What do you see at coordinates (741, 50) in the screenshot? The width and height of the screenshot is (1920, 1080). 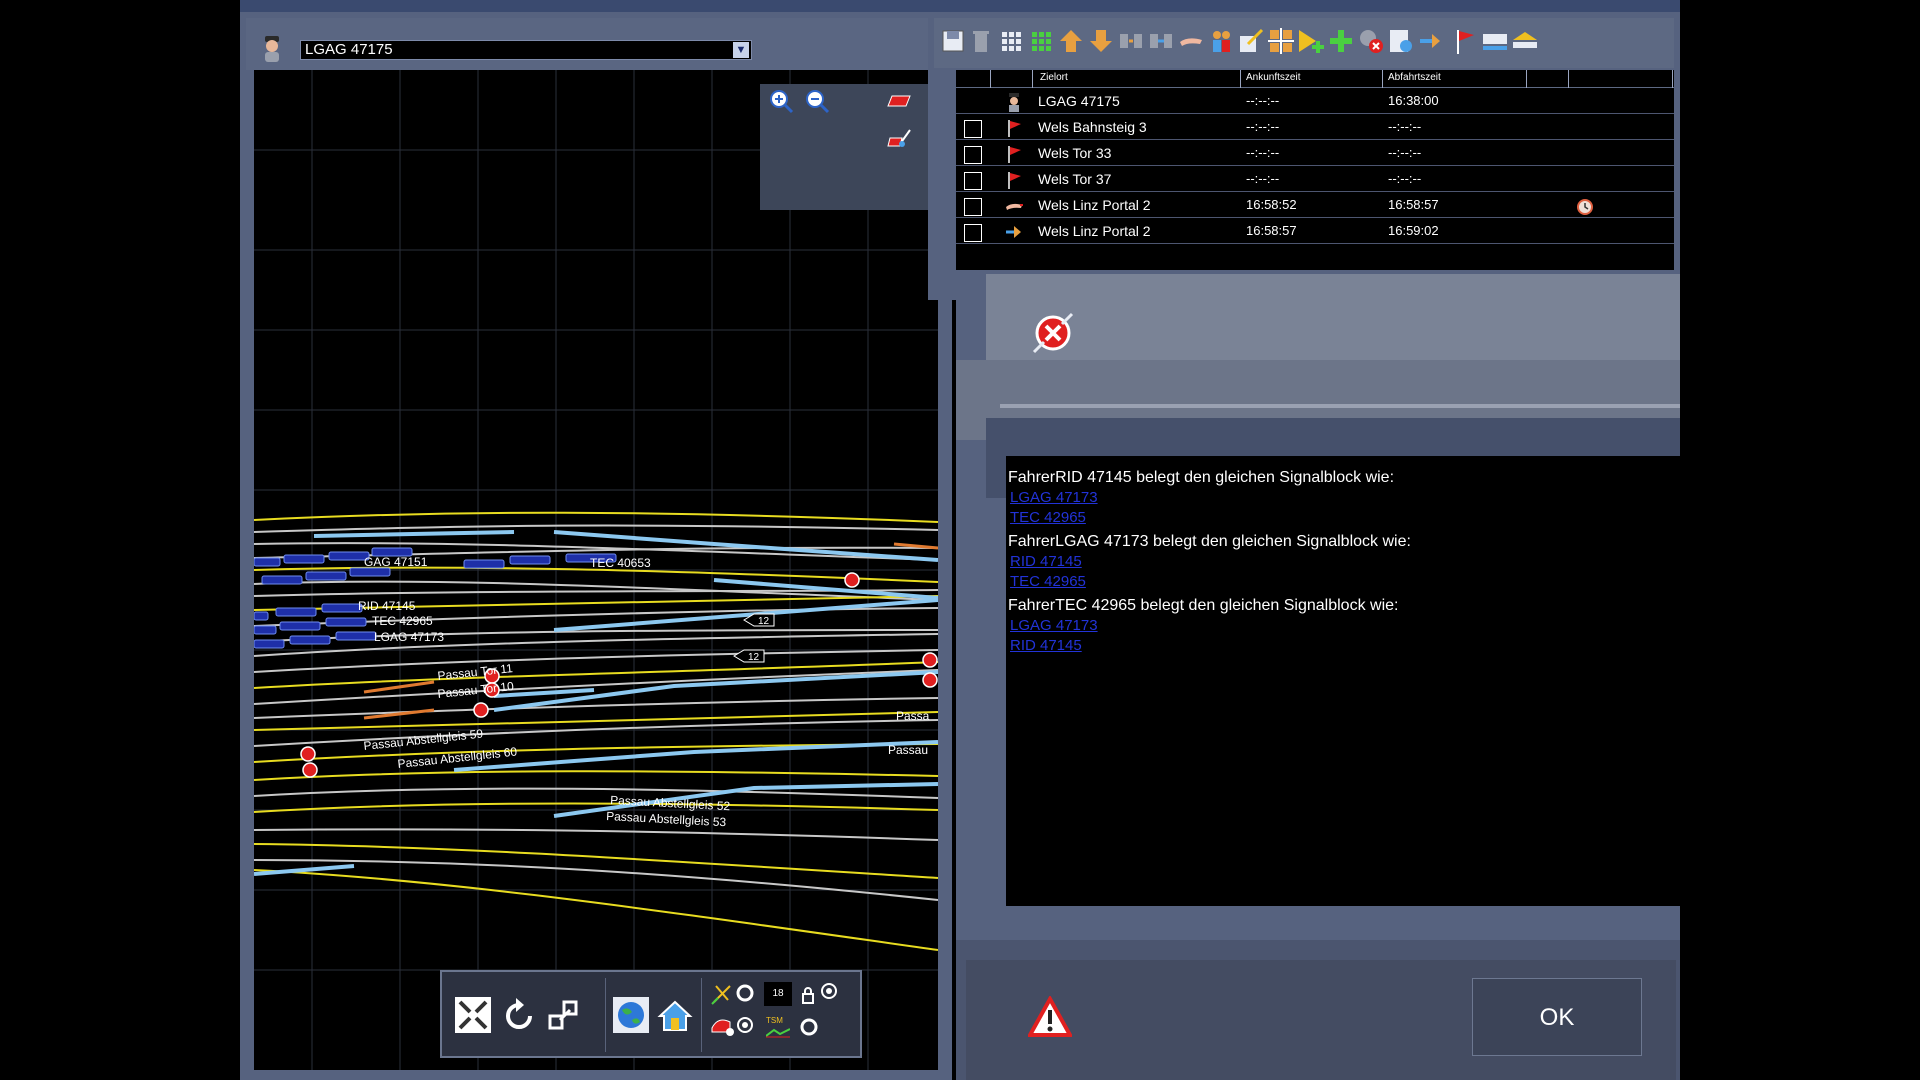 I see `chevron-down-icon: ▼` at bounding box center [741, 50].